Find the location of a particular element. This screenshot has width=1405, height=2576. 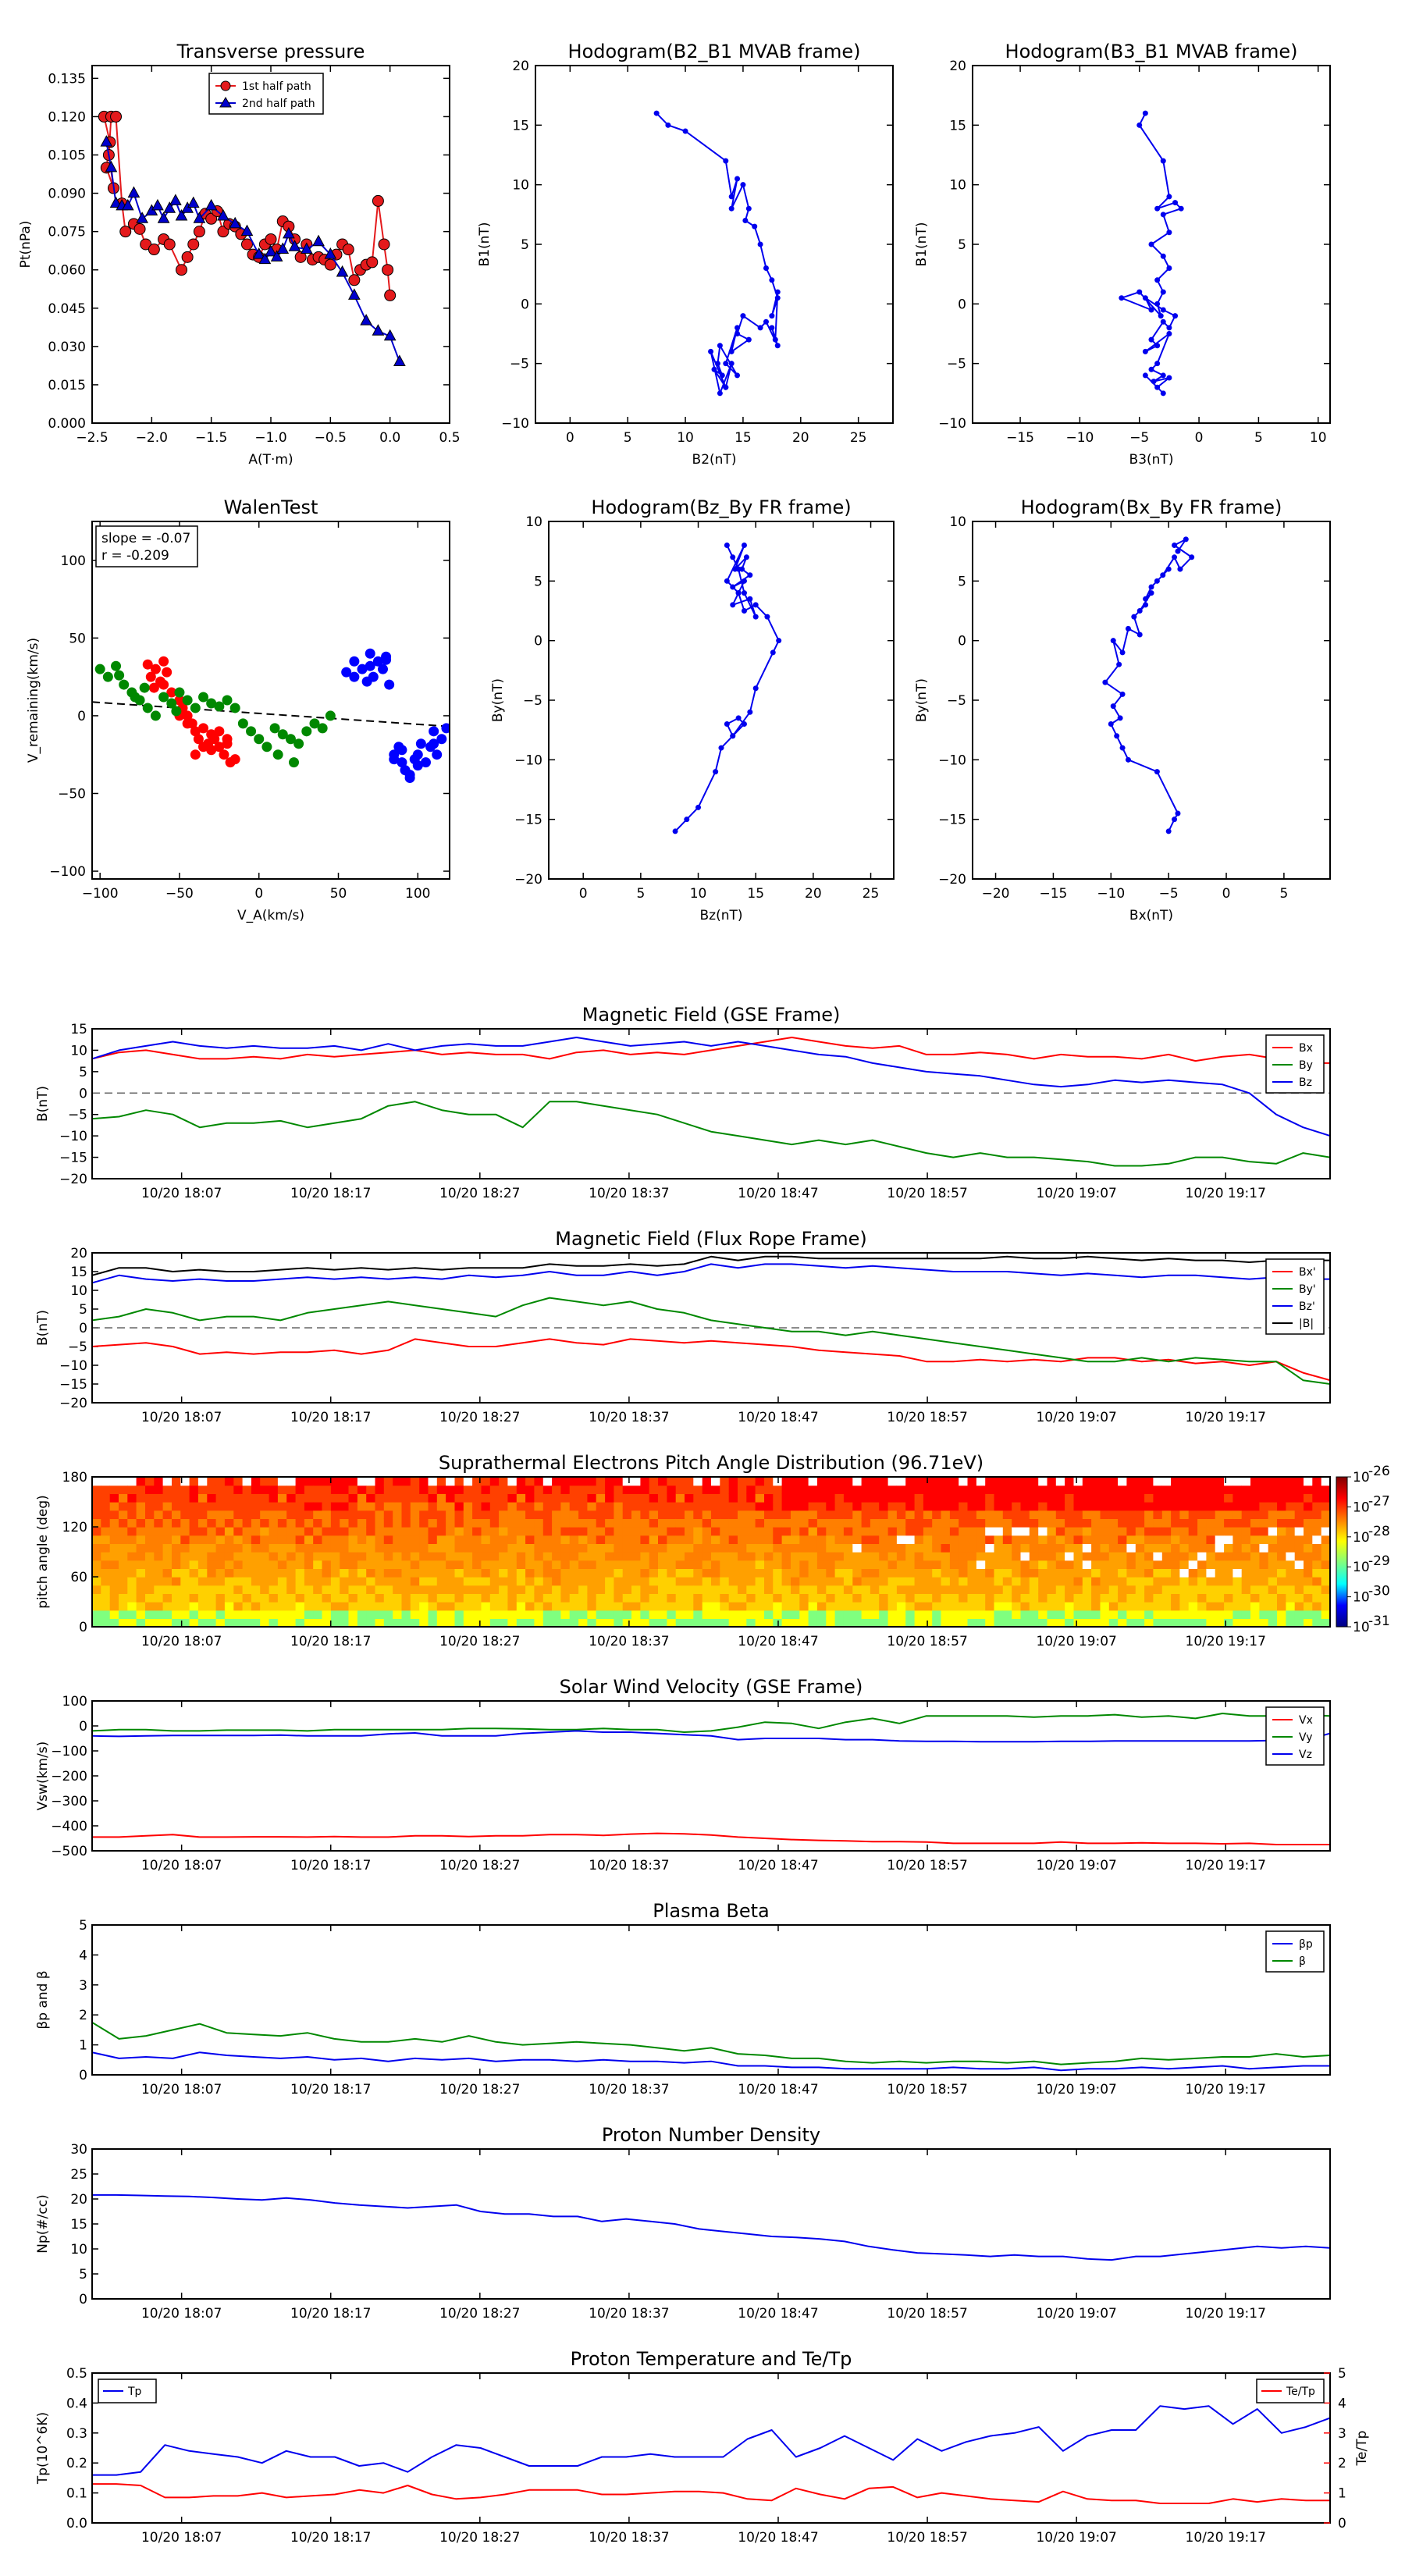

x-tick-label: 10/20 19:17 is located at coordinates (1226, 1193).